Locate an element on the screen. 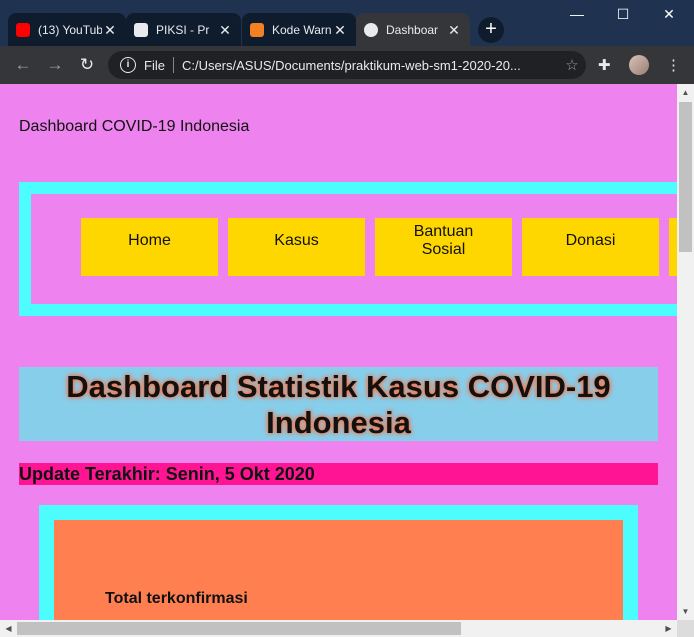 Image resolution: width=694 pixels, height=637 pixels. nav-item-donasi: Donasi is located at coordinates (590, 247).